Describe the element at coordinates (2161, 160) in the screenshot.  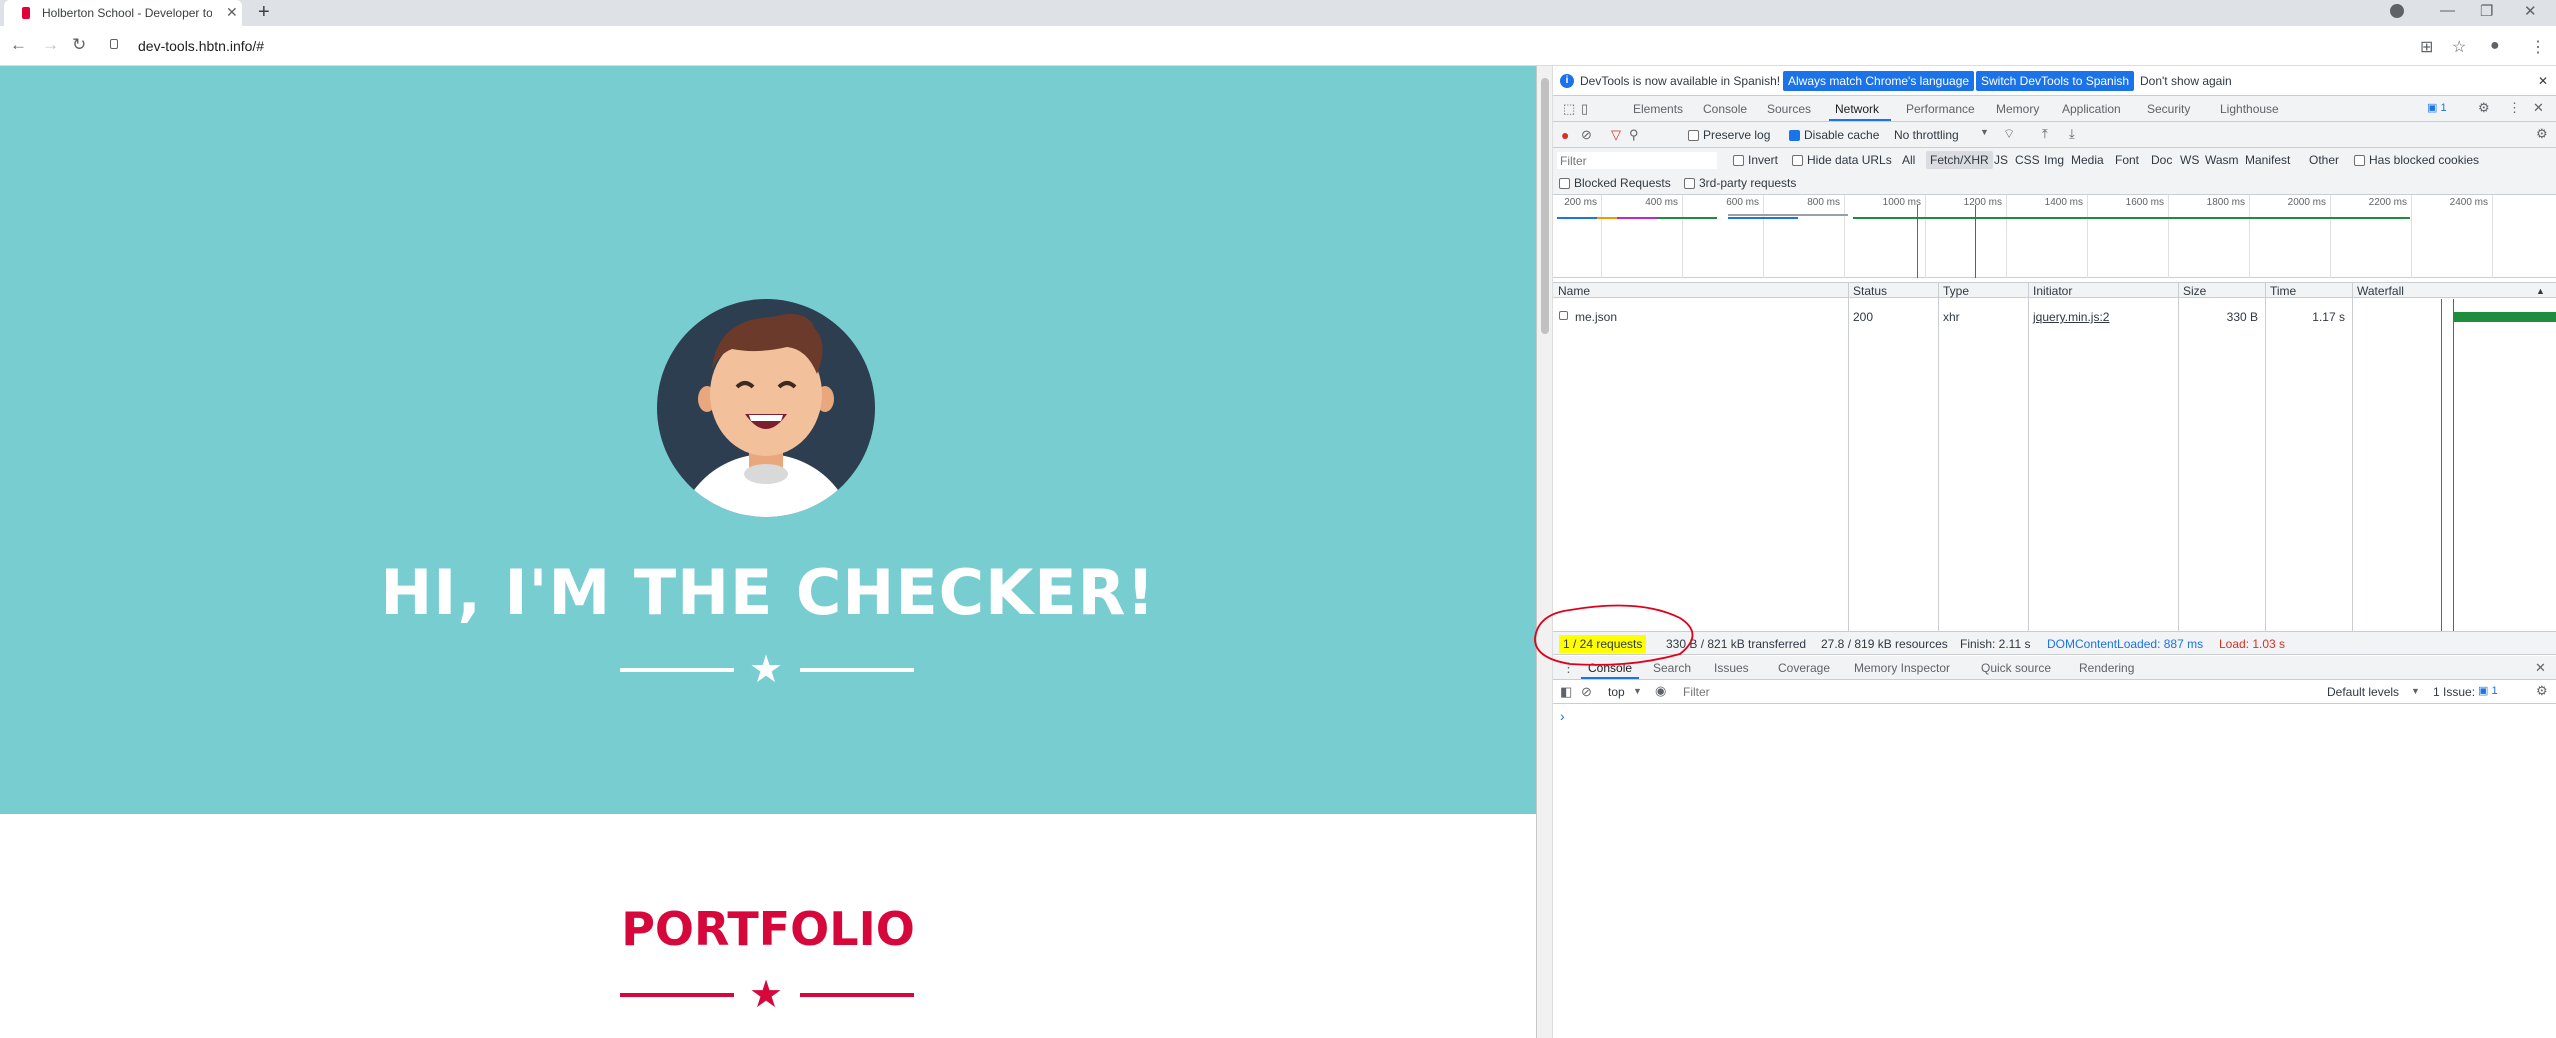
I see `type-filter-doc: Doc` at that location.